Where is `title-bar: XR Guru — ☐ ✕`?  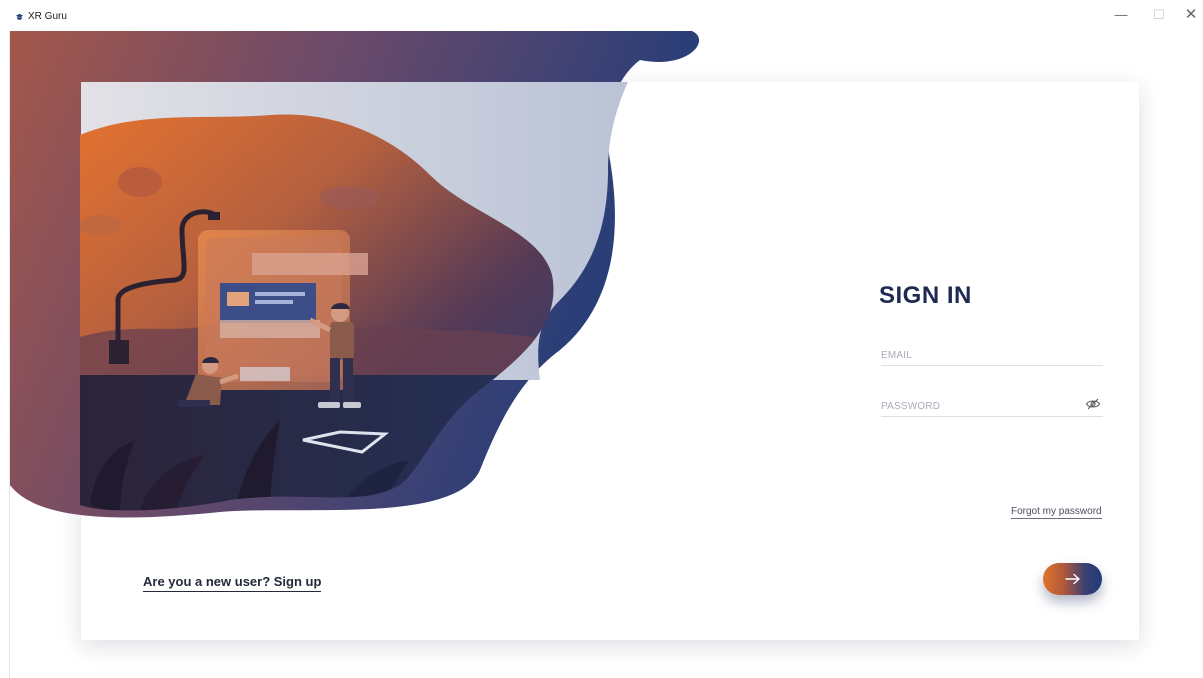
title-bar: XR Guru — ☐ ✕ is located at coordinates (601, 15).